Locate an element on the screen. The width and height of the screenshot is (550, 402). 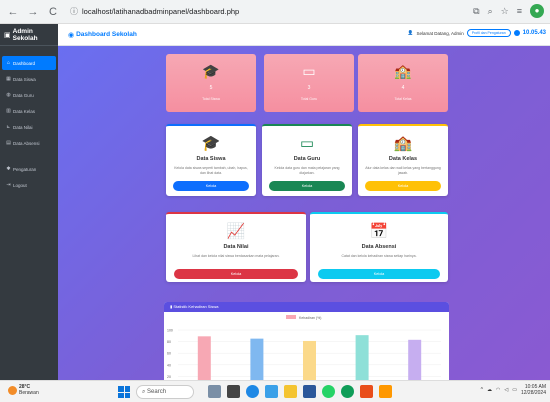
attendance-bar-chart: Kehadiran (%) 100 80 60 40 20 is located at coordinates (304, 347).